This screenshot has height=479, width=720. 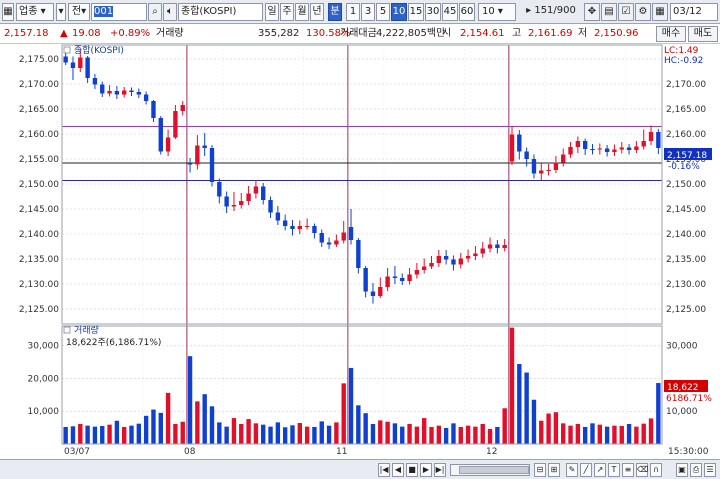 What do you see at coordinates (287, 12) in the screenshot?
I see `period-week: 주` at bounding box center [287, 12].